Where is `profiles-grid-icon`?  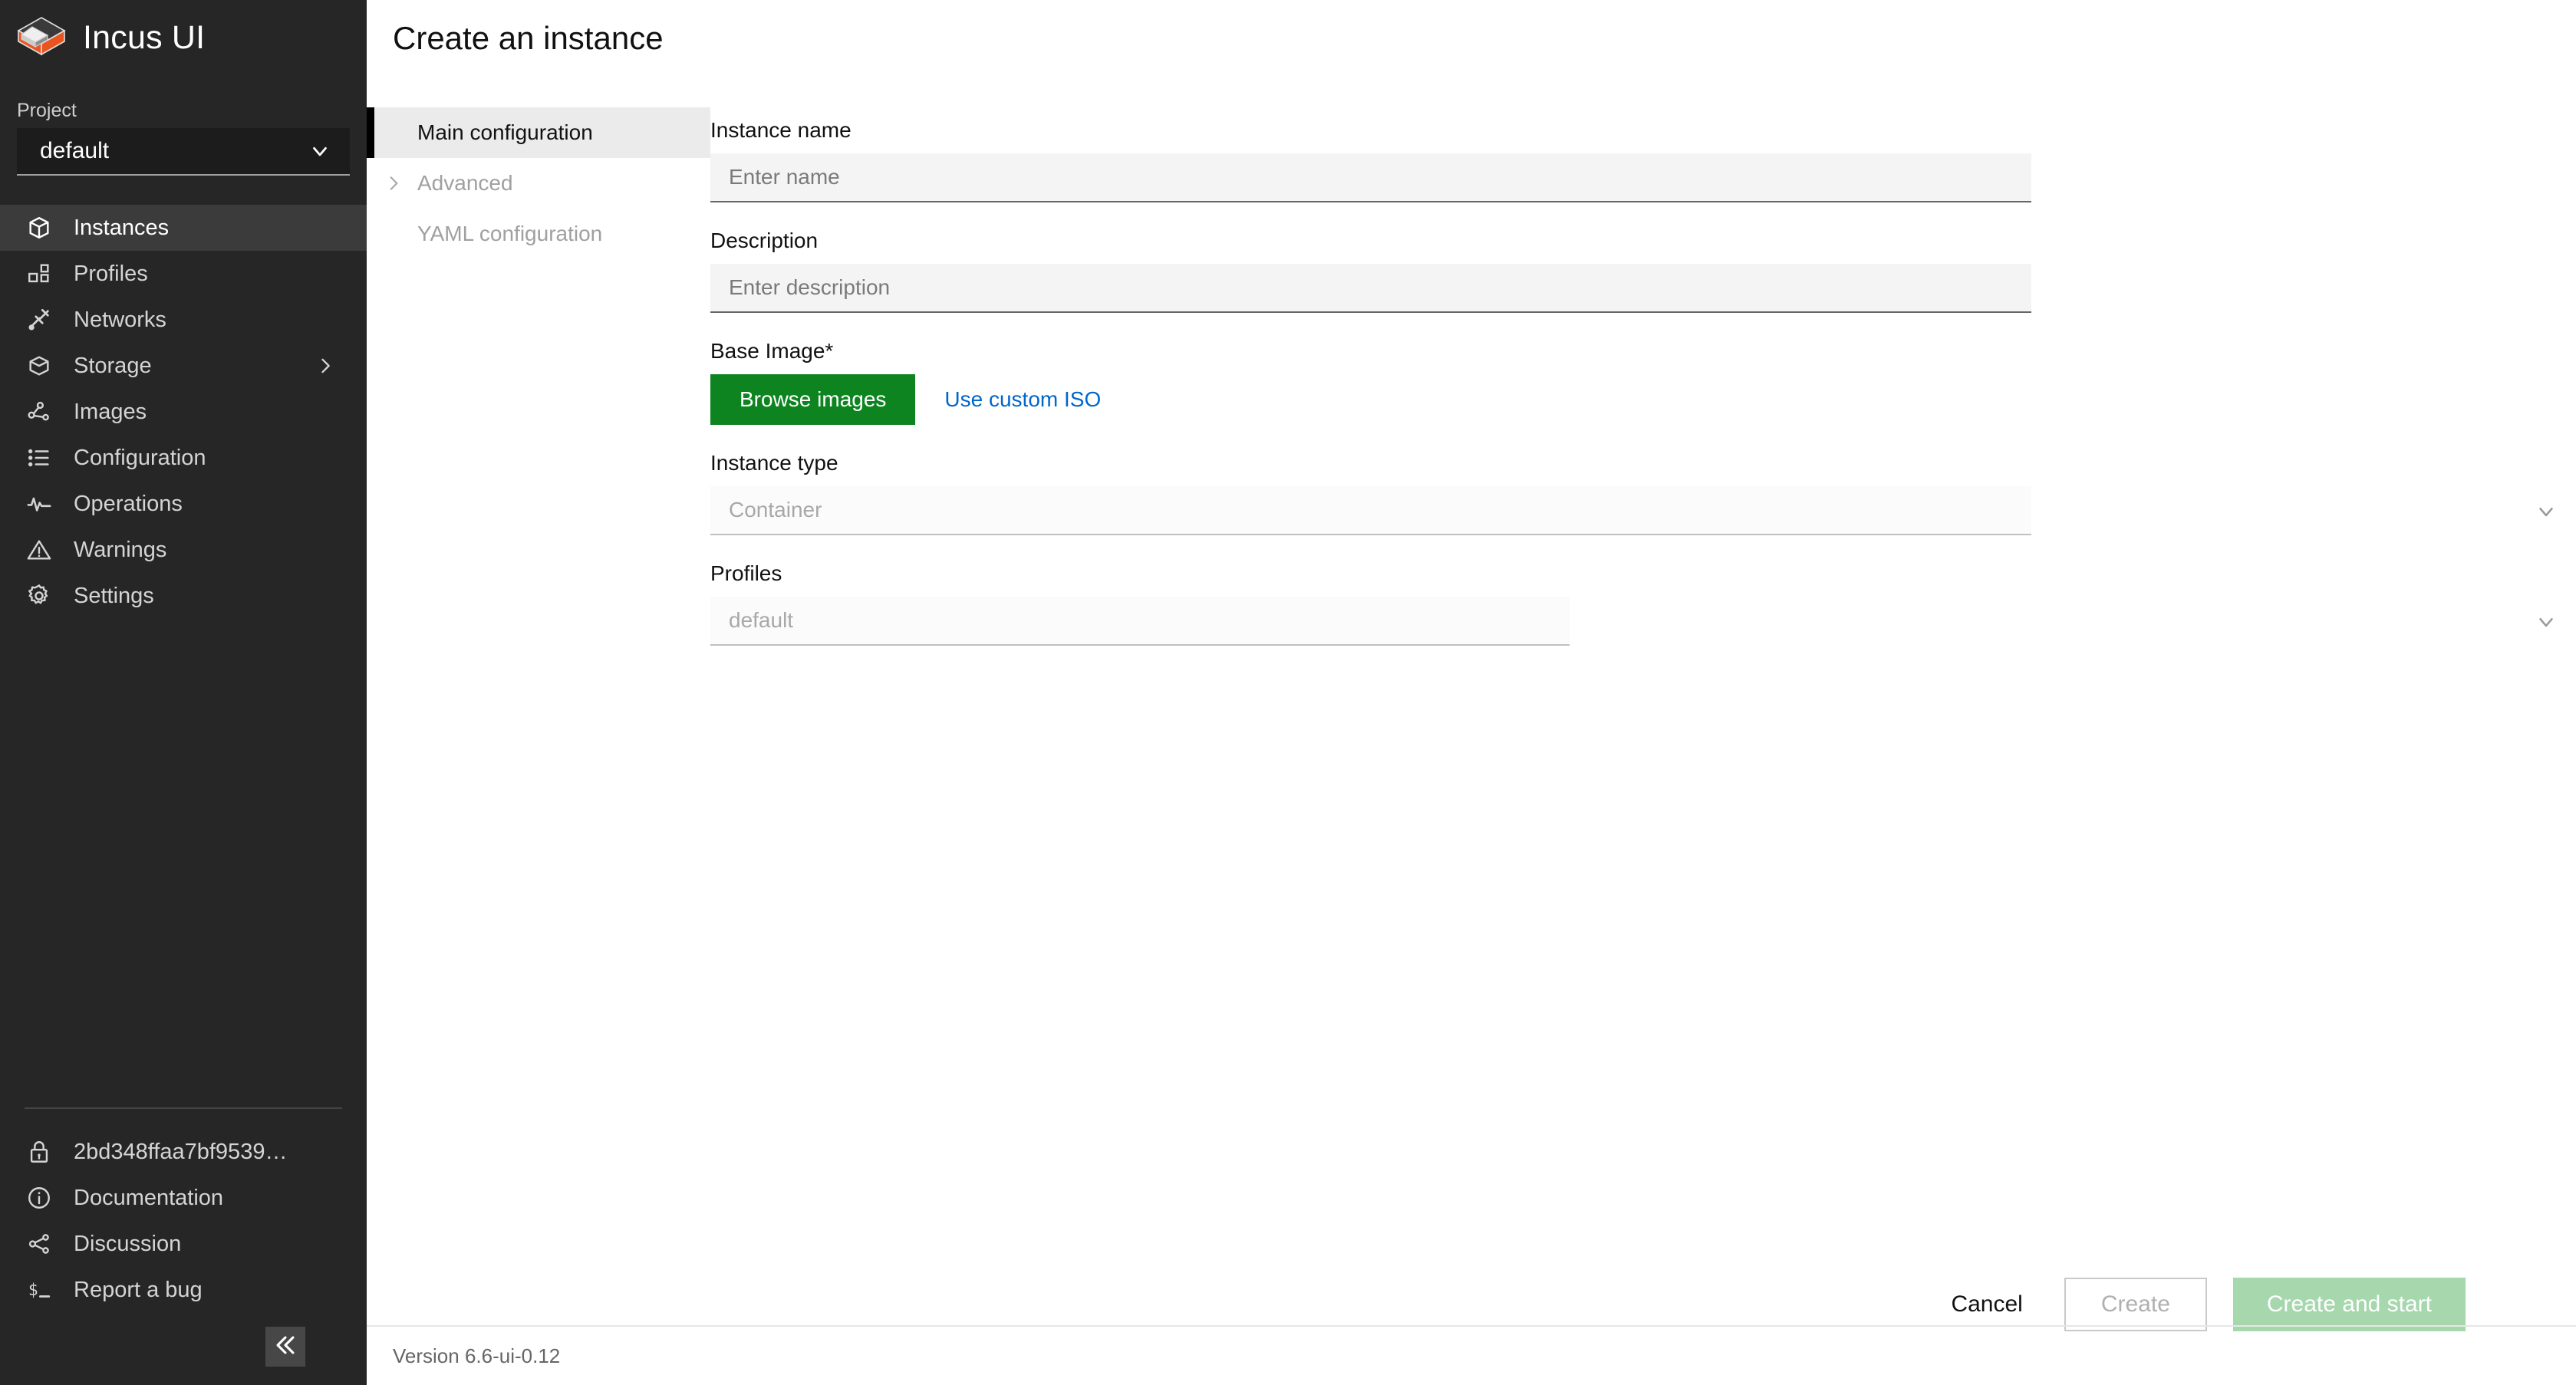
profiles-grid-icon is located at coordinates (39, 274).